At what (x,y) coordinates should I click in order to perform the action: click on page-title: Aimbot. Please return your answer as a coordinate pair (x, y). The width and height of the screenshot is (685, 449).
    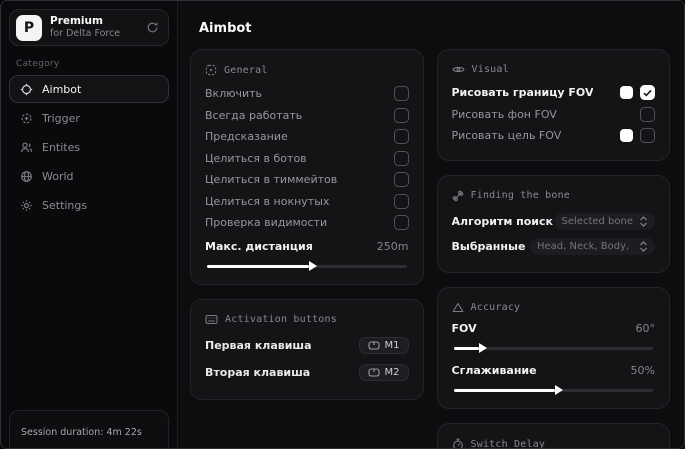
    Looking at the image, I should click on (225, 28).